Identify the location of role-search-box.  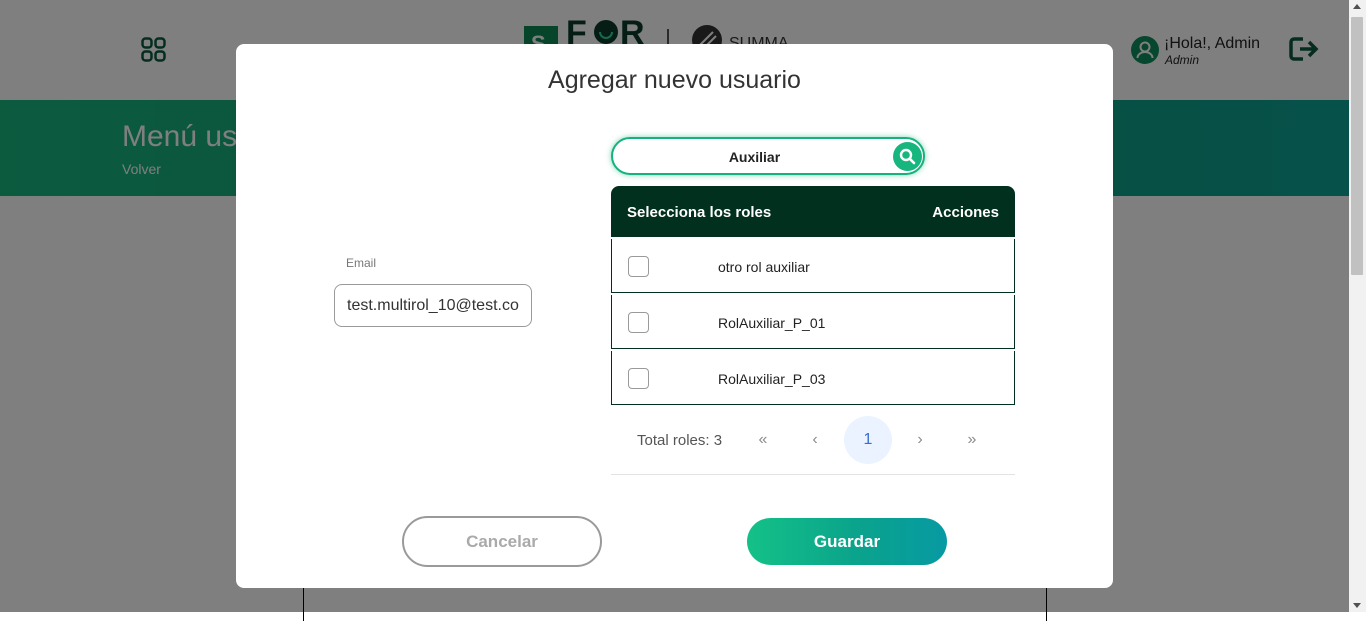
(768, 156).